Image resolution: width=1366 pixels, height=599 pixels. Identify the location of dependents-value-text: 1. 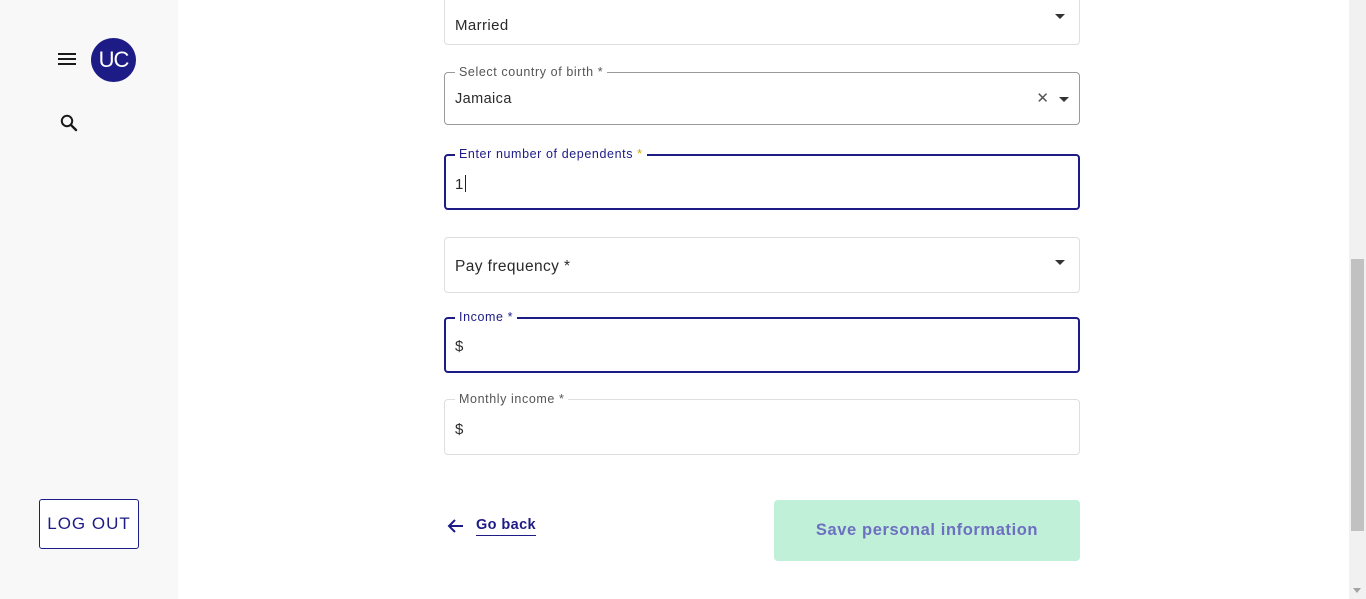
(459, 184).